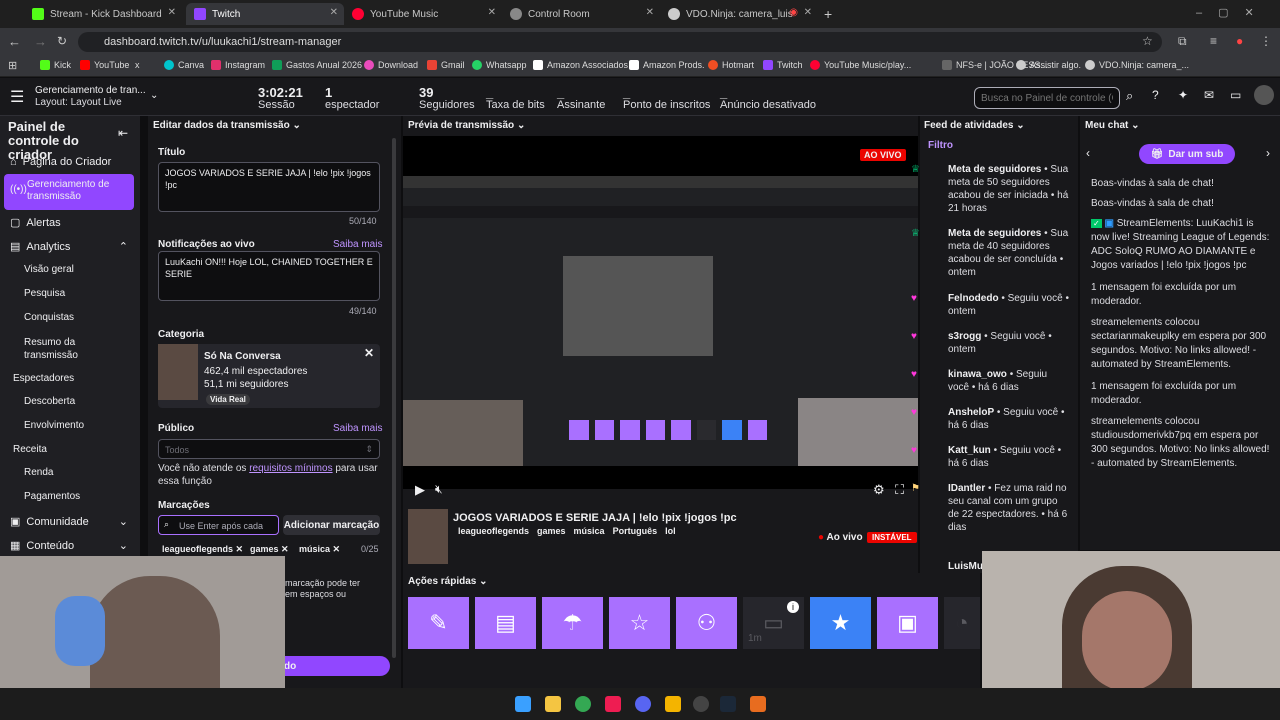  Describe the element at coordinates (1209, 95) in the screenshot. I see `inbox-icon: ✉` at that location.